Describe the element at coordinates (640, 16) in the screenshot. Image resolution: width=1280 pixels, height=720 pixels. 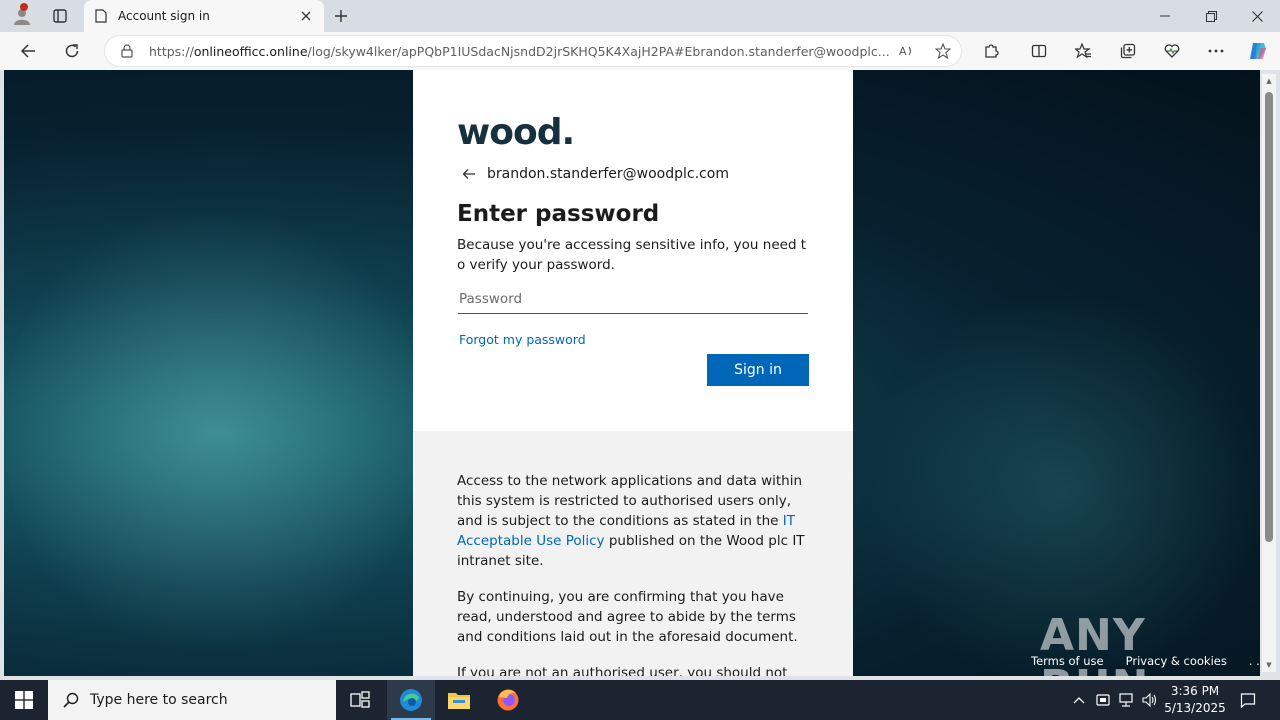
I see `title-bar: Account sign in` at that location.